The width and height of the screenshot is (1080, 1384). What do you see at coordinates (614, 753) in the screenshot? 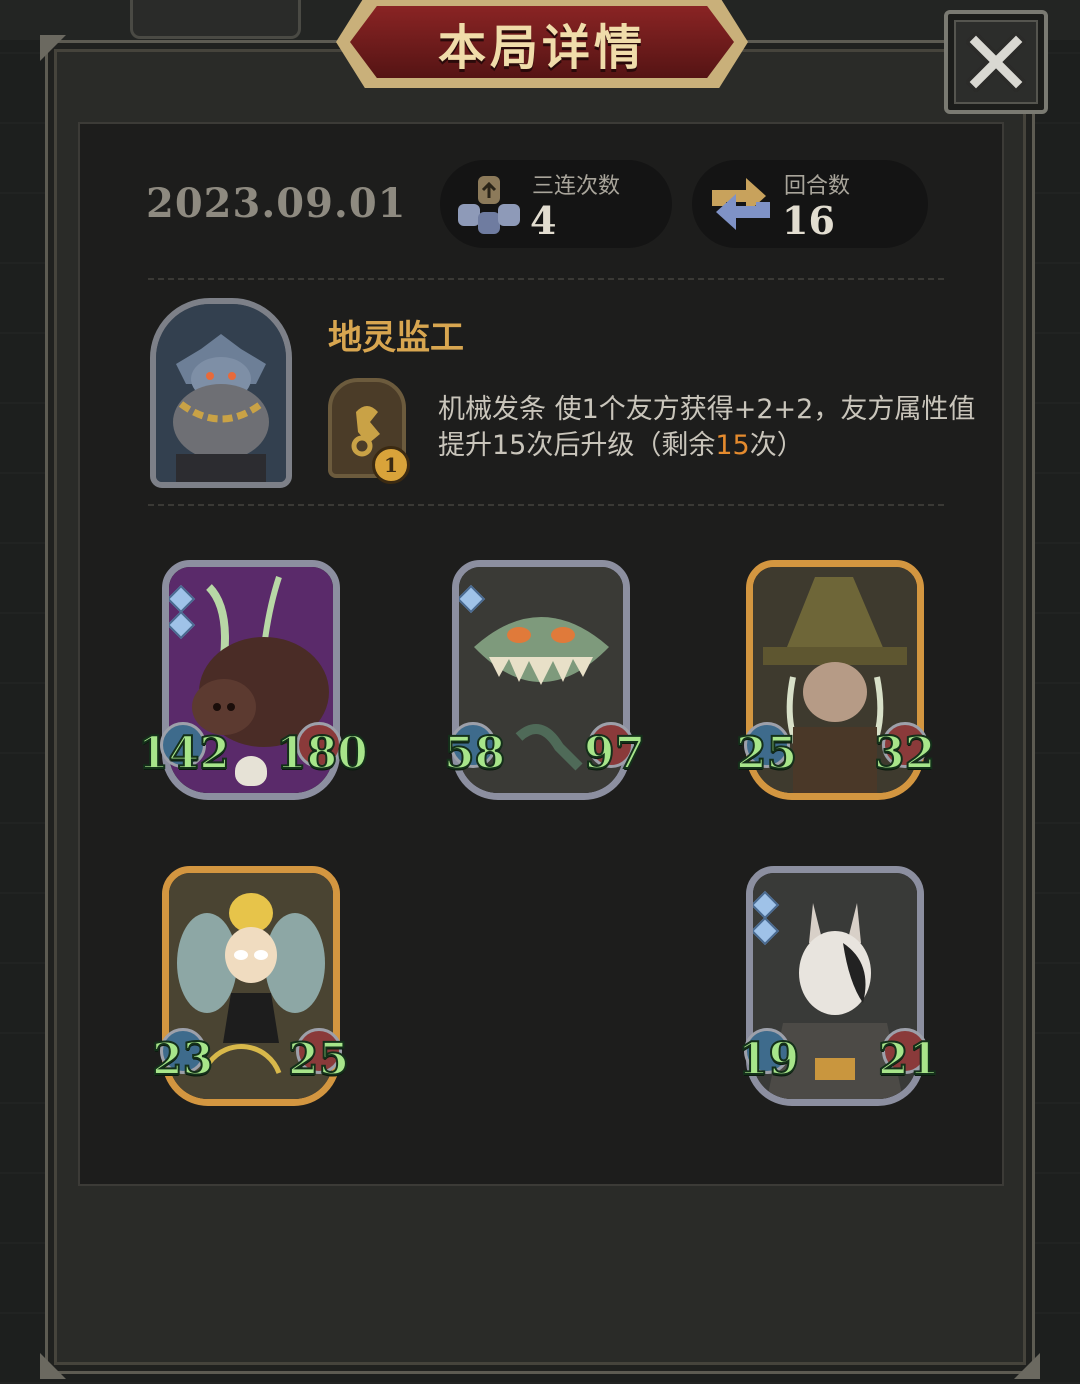
I see `plant-health: 97` at bounding box center [614, 753].